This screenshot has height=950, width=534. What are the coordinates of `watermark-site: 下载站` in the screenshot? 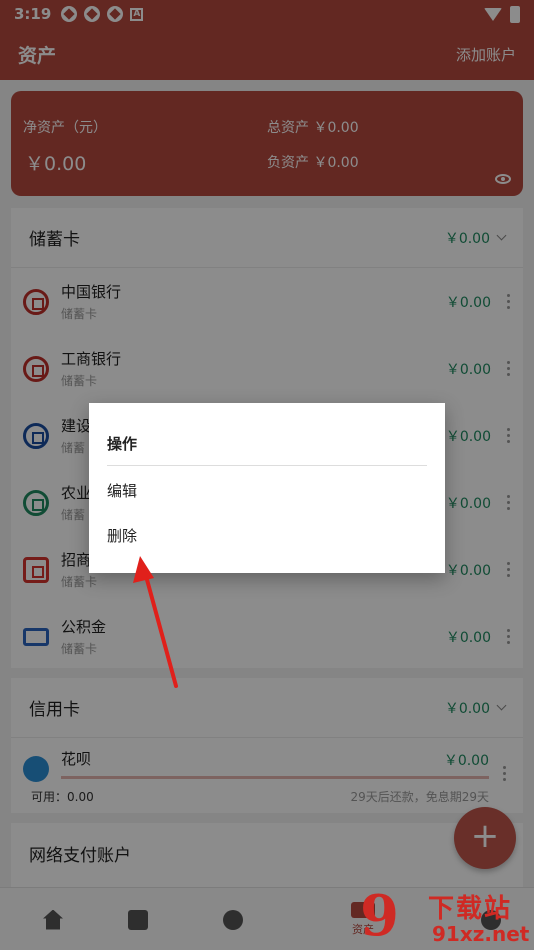 It's located at (470, 909).